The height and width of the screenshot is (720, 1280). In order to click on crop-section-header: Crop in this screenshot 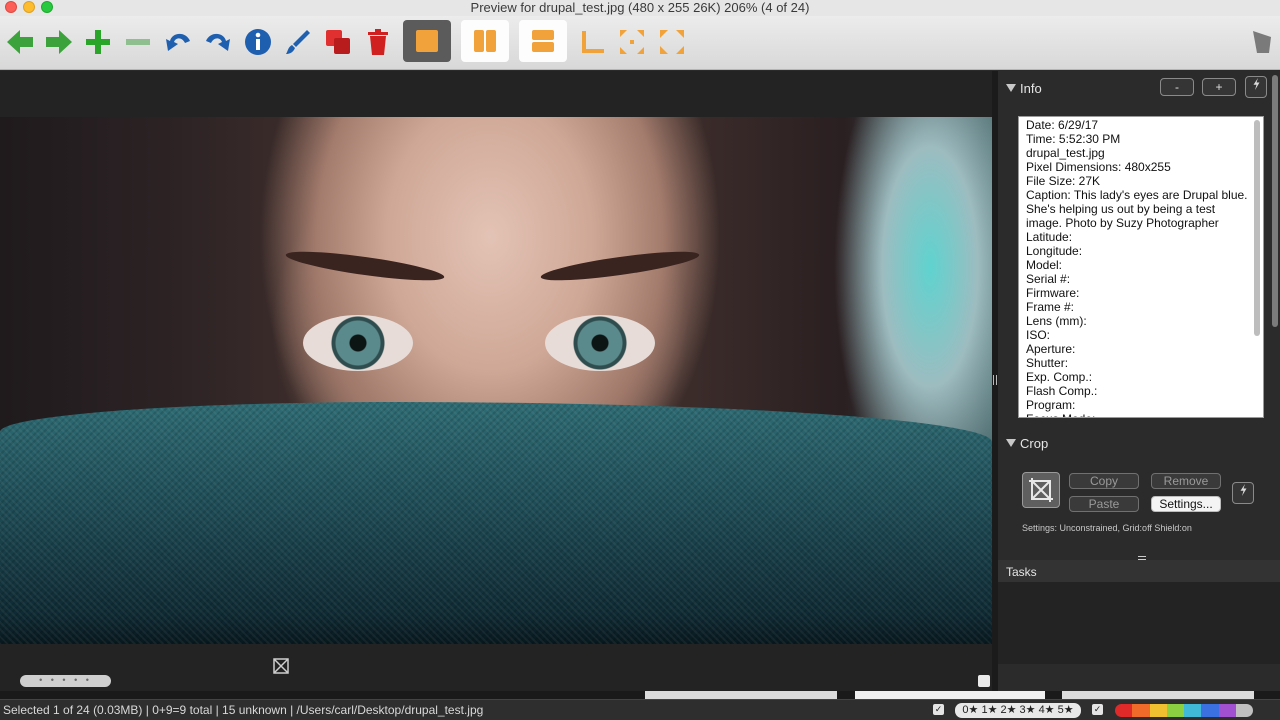, I will do `click(1027, 443)`.